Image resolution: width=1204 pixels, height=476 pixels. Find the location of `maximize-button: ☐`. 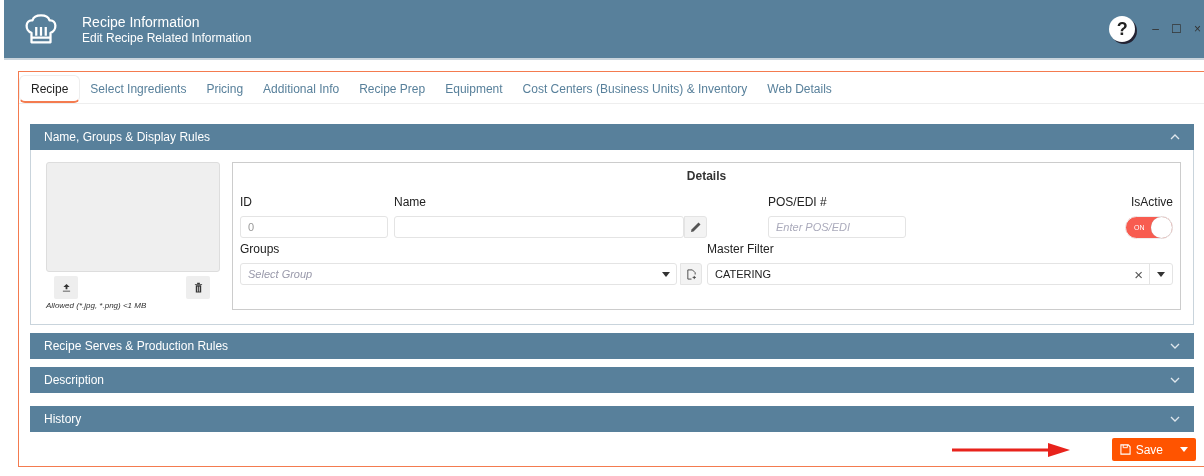

maximize-button: ☐ is located at coordinates (1176, 29).